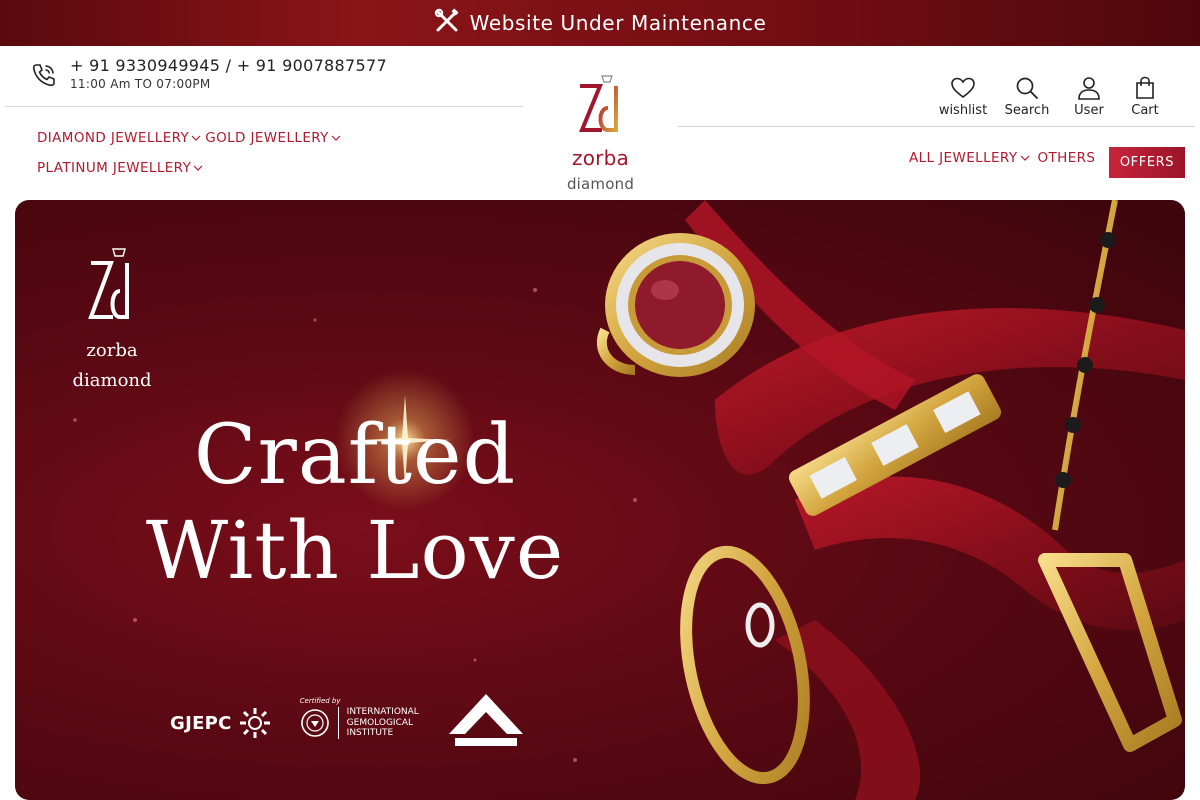 Image resolution: width=1200 pixels, height=800 pixels. Describe the element at coordinates (1067, 158) in the screenshot. I see `nav-others: OTHERS` at that location.